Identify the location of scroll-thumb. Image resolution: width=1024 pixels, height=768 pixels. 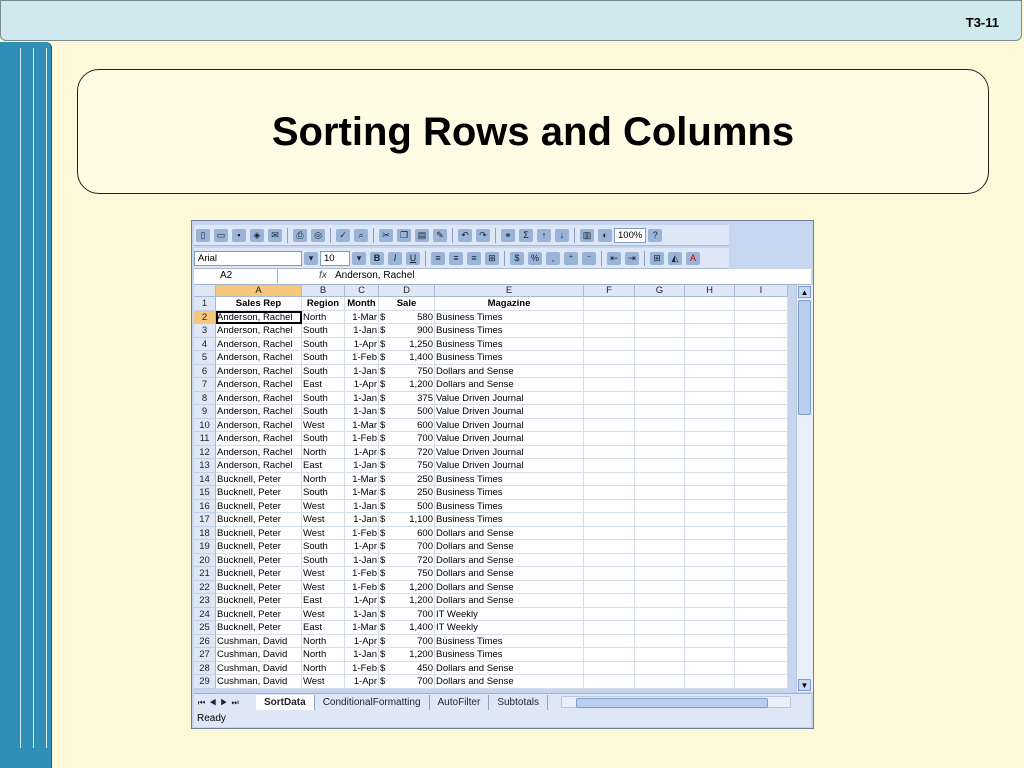
(804, 357).